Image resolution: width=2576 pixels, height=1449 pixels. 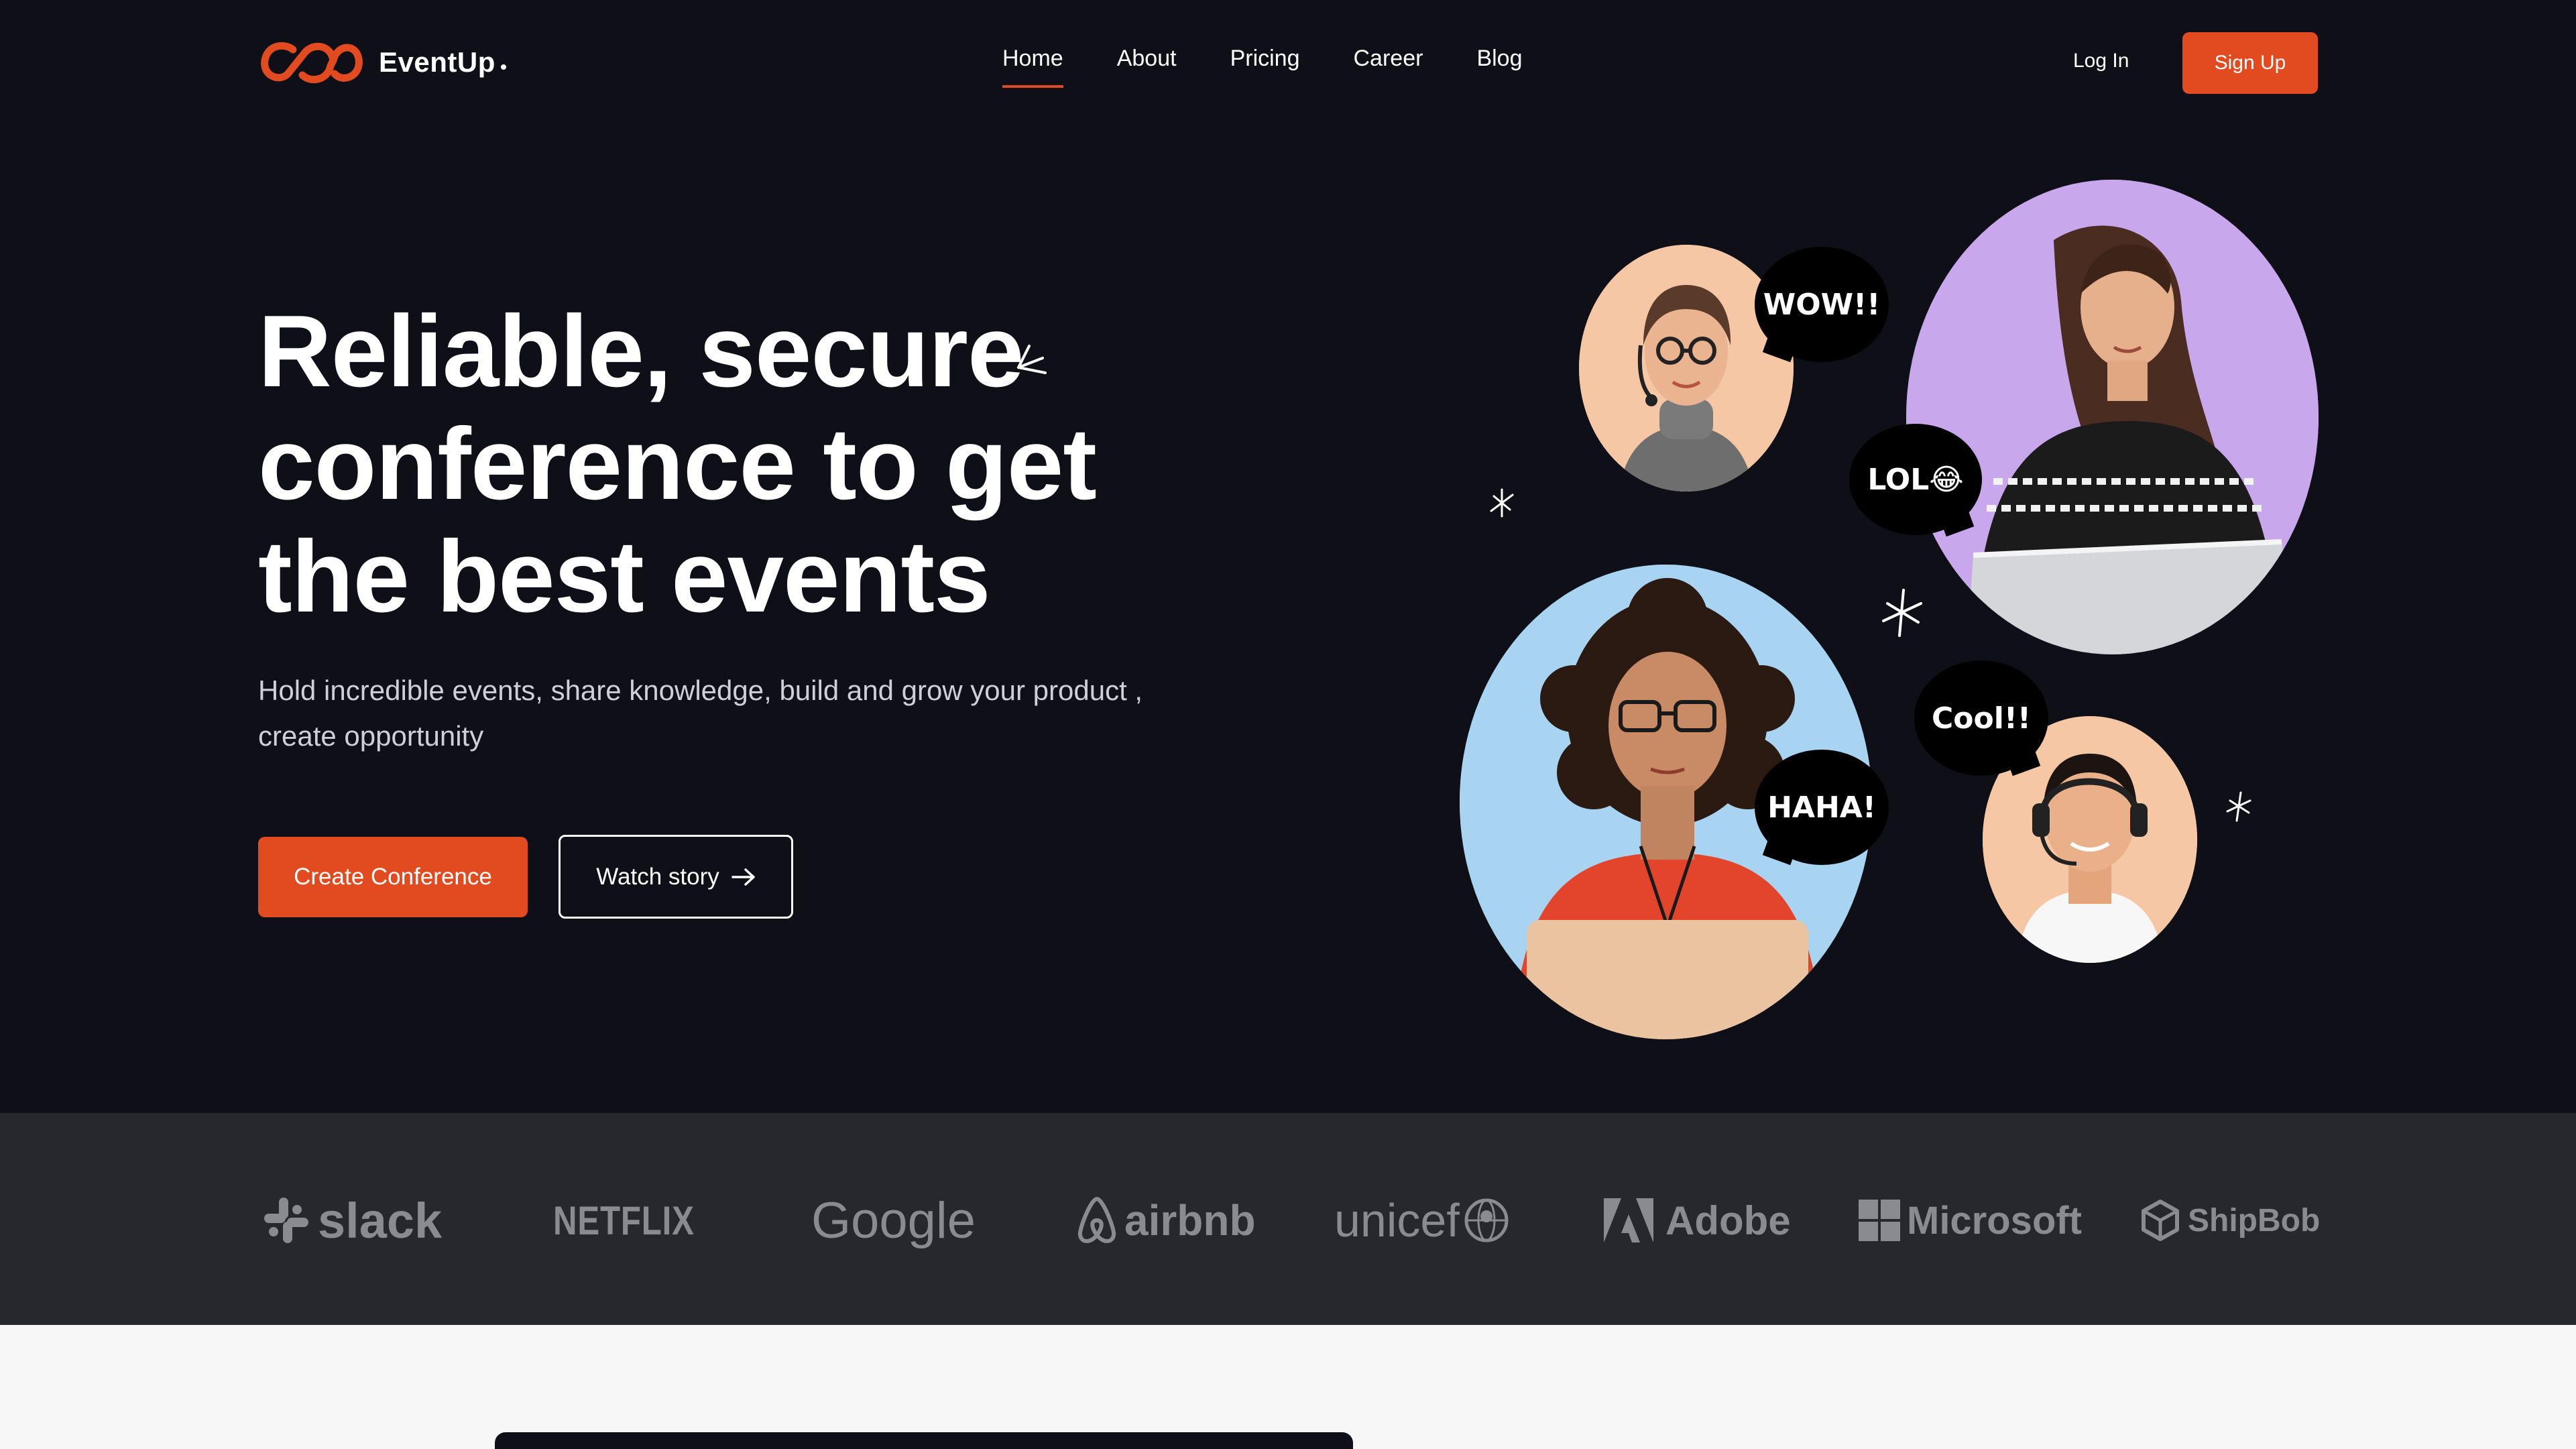 I want to click on brand-slack-text: slack, so click(x=380, y=1221).